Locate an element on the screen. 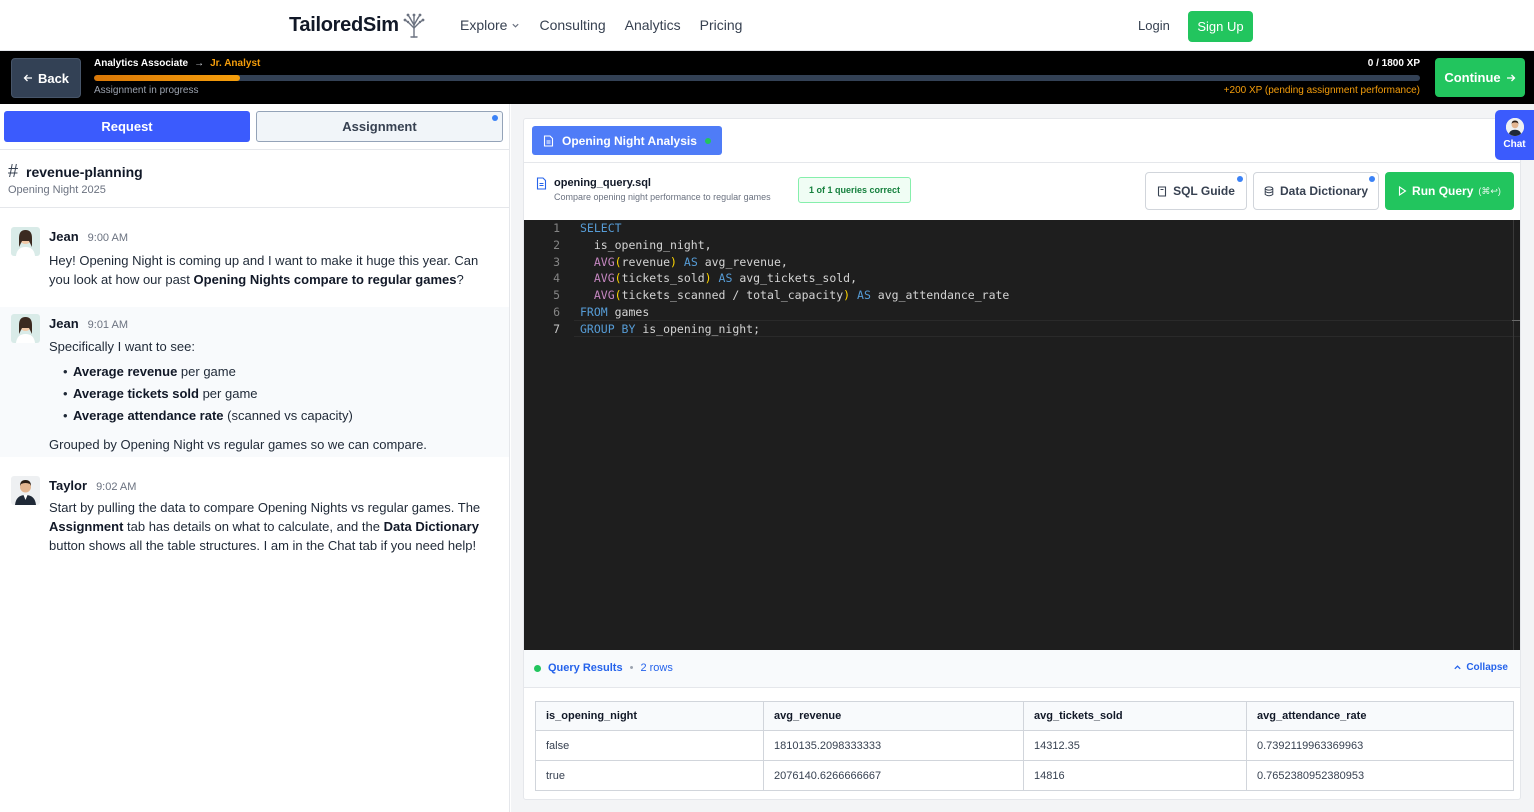  bullet-text: (scanned vs capacity) is located at coordinates (288, 415).